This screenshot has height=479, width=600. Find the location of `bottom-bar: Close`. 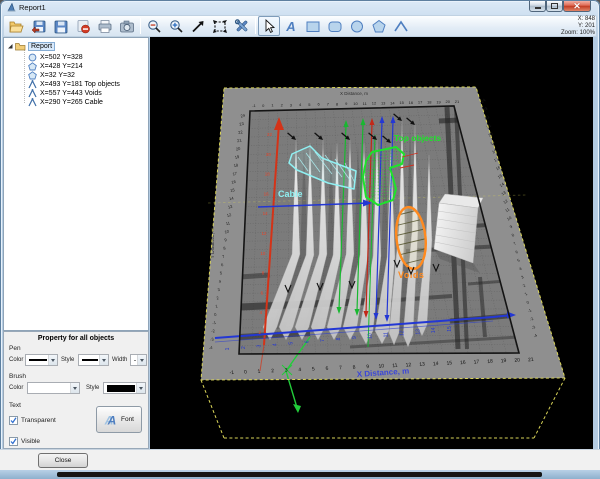

bottom-bar: Close is located at coordinates (300, 459).